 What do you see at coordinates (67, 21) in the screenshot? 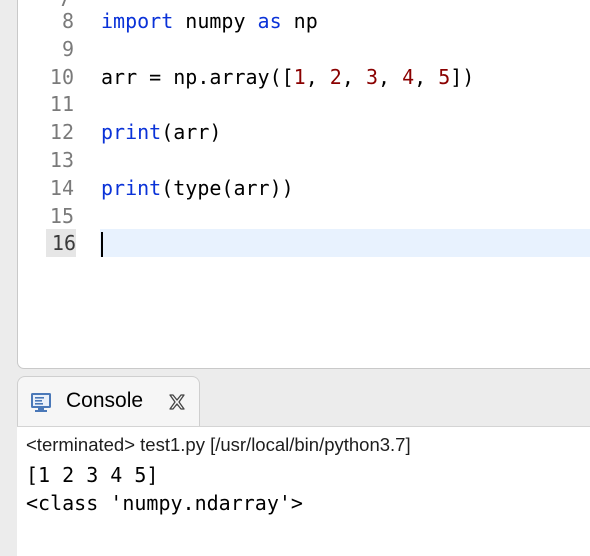
I see `line-number: 8` at bounding box center [67, 21].